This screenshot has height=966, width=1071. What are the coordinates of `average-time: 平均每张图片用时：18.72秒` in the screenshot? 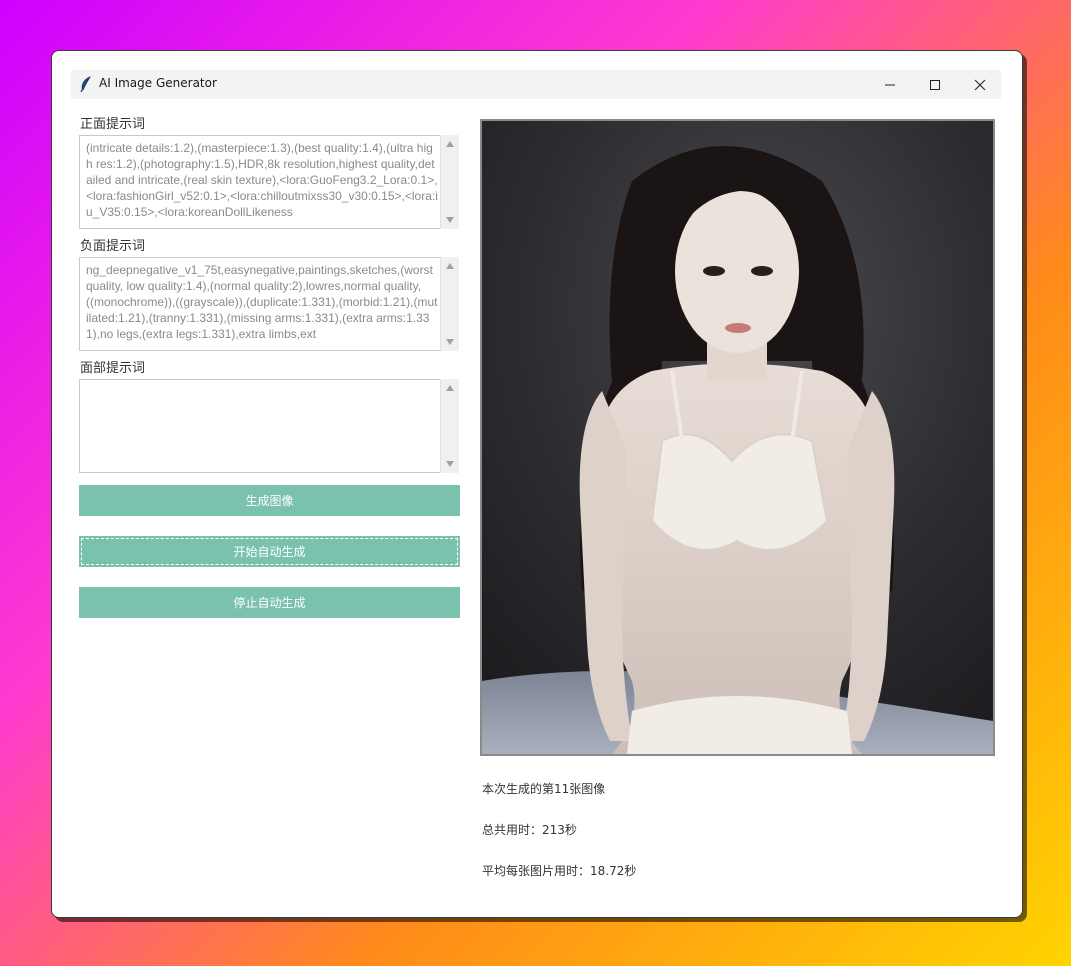 It's located at (559, 871).